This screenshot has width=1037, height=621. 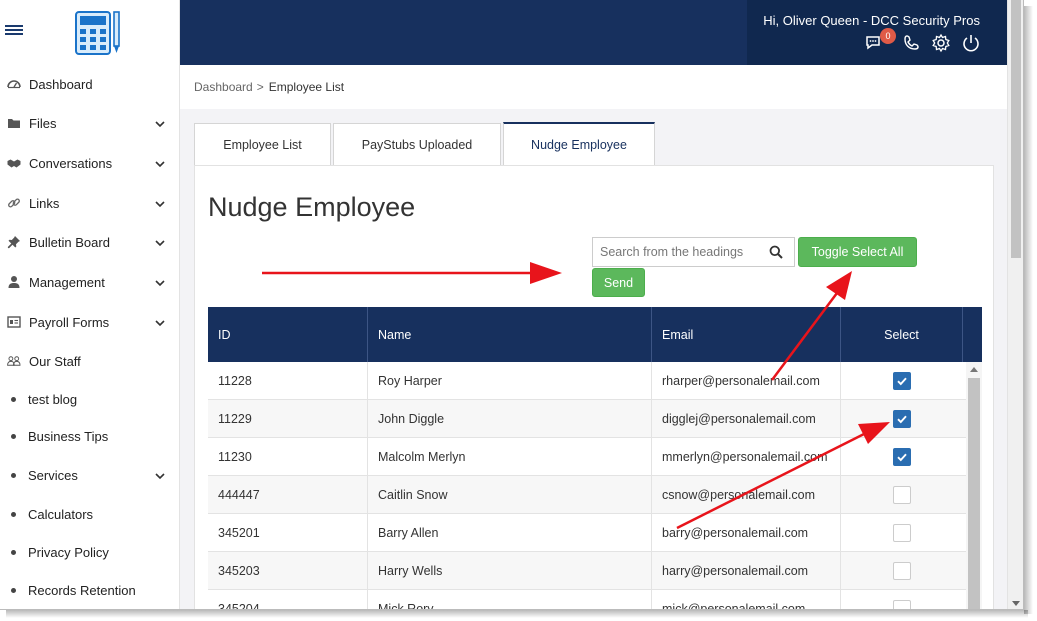 What do you see at coordinates (44, 203) in the screenshot?
I see `sidebar-item-label: Links` at bounding box center [44, 203].